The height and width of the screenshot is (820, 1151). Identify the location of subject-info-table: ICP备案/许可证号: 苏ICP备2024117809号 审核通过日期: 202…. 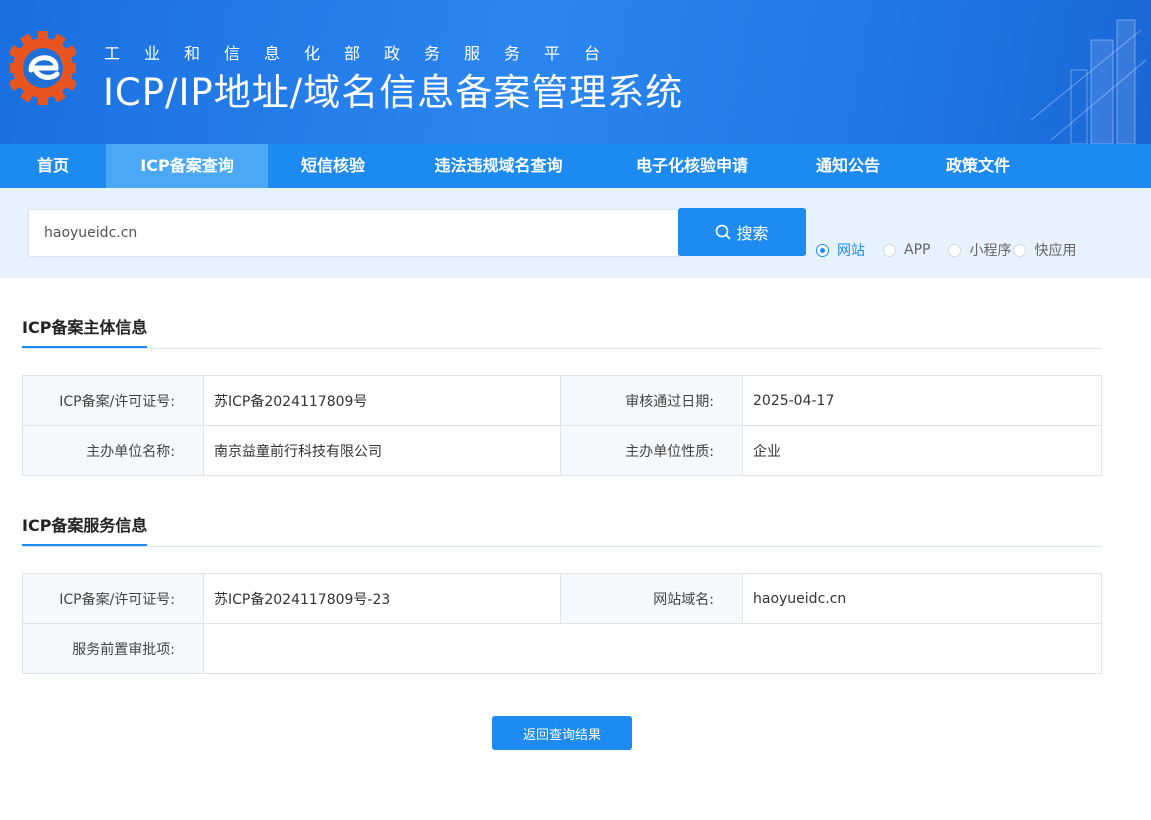
(562, 425).